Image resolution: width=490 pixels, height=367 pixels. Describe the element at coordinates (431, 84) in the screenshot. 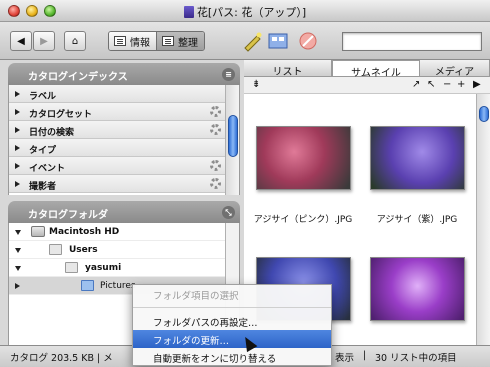

I see `collapse-icon: ↖` at that location.